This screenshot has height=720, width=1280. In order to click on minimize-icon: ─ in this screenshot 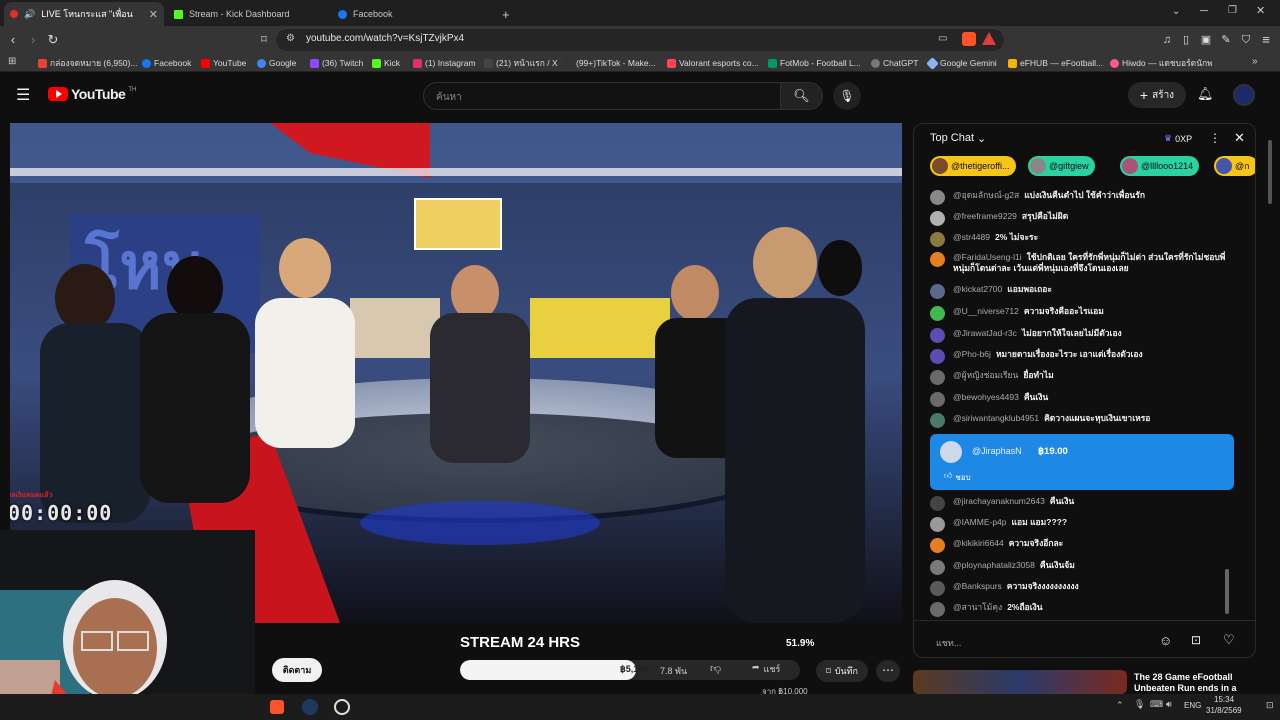, I will do `click(1204, 11)`.